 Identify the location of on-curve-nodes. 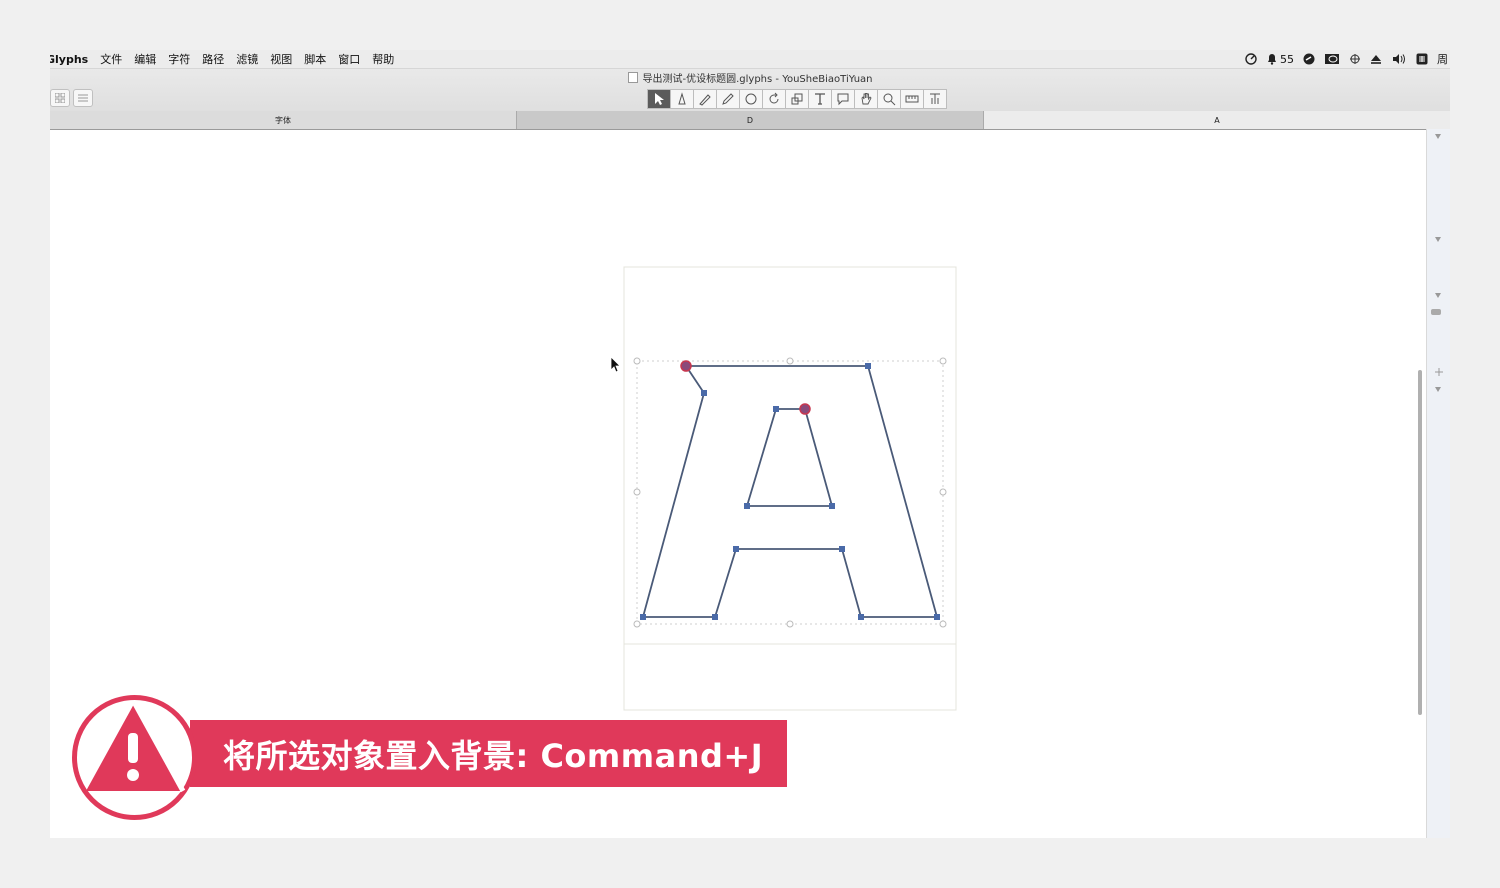
(790, 491).